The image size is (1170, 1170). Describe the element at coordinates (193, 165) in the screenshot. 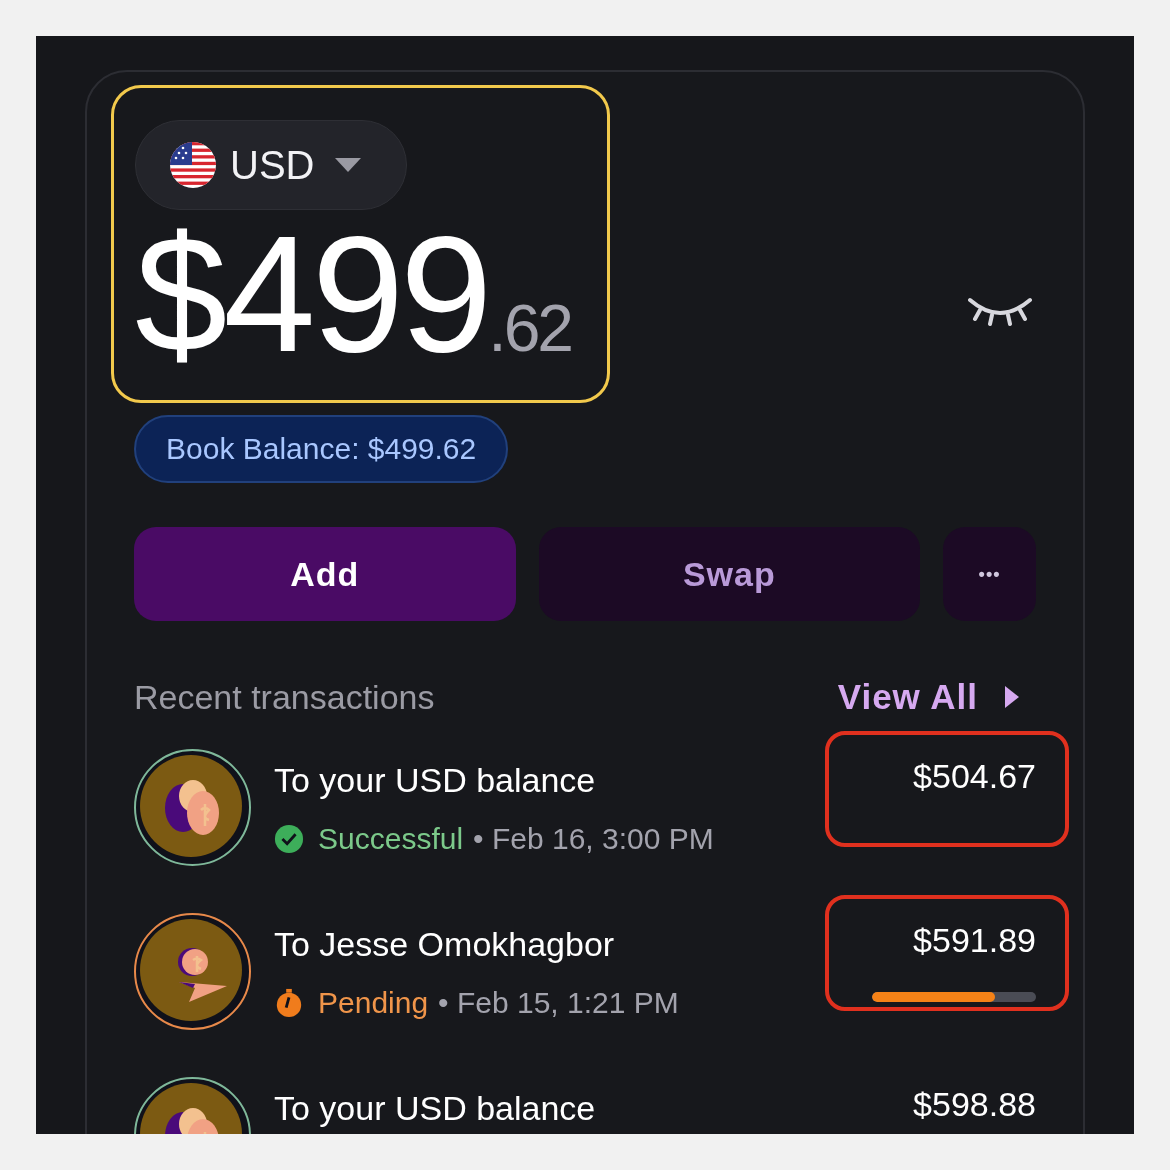

I see `flag-icon` at that location.